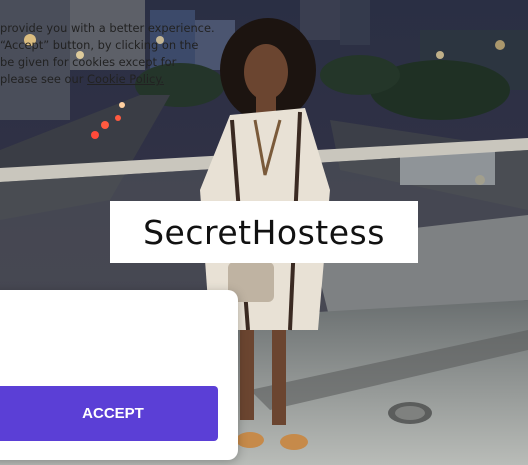 This screenshot has width=528, height=465. Describe the element at coordinates (125, 79) in the screenshot. I see `cookie-policy-link: Cookie Policy.` at that location.